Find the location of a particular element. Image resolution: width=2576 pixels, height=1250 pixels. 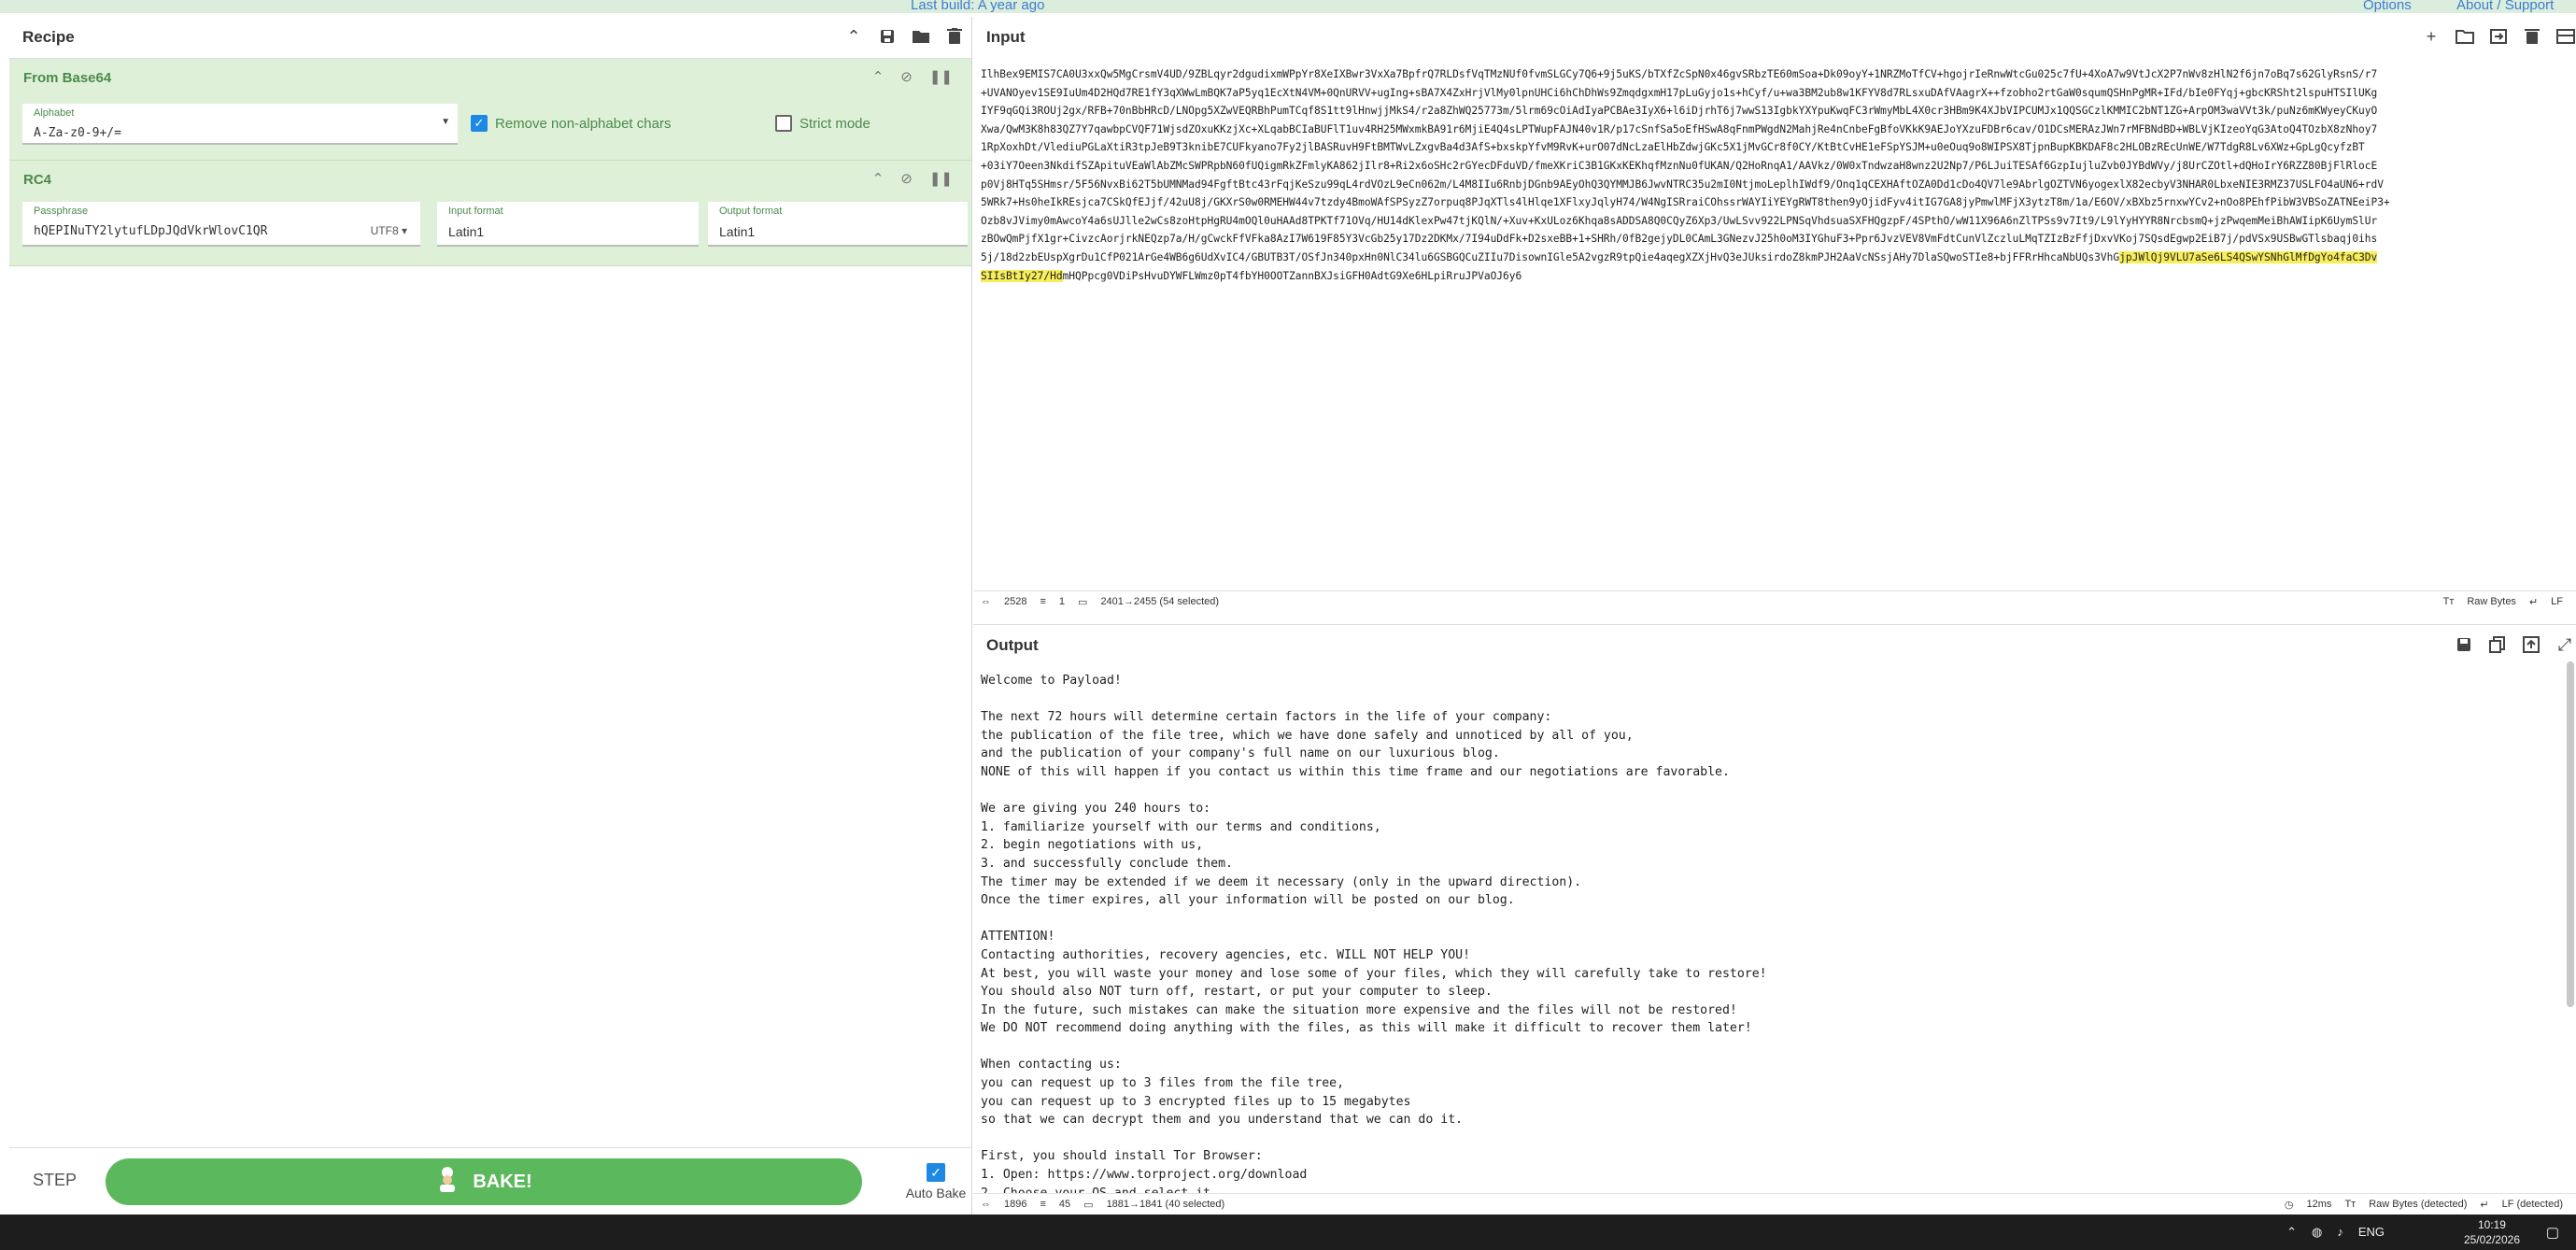

save-output-icon is located at coordinates (2464, 644).